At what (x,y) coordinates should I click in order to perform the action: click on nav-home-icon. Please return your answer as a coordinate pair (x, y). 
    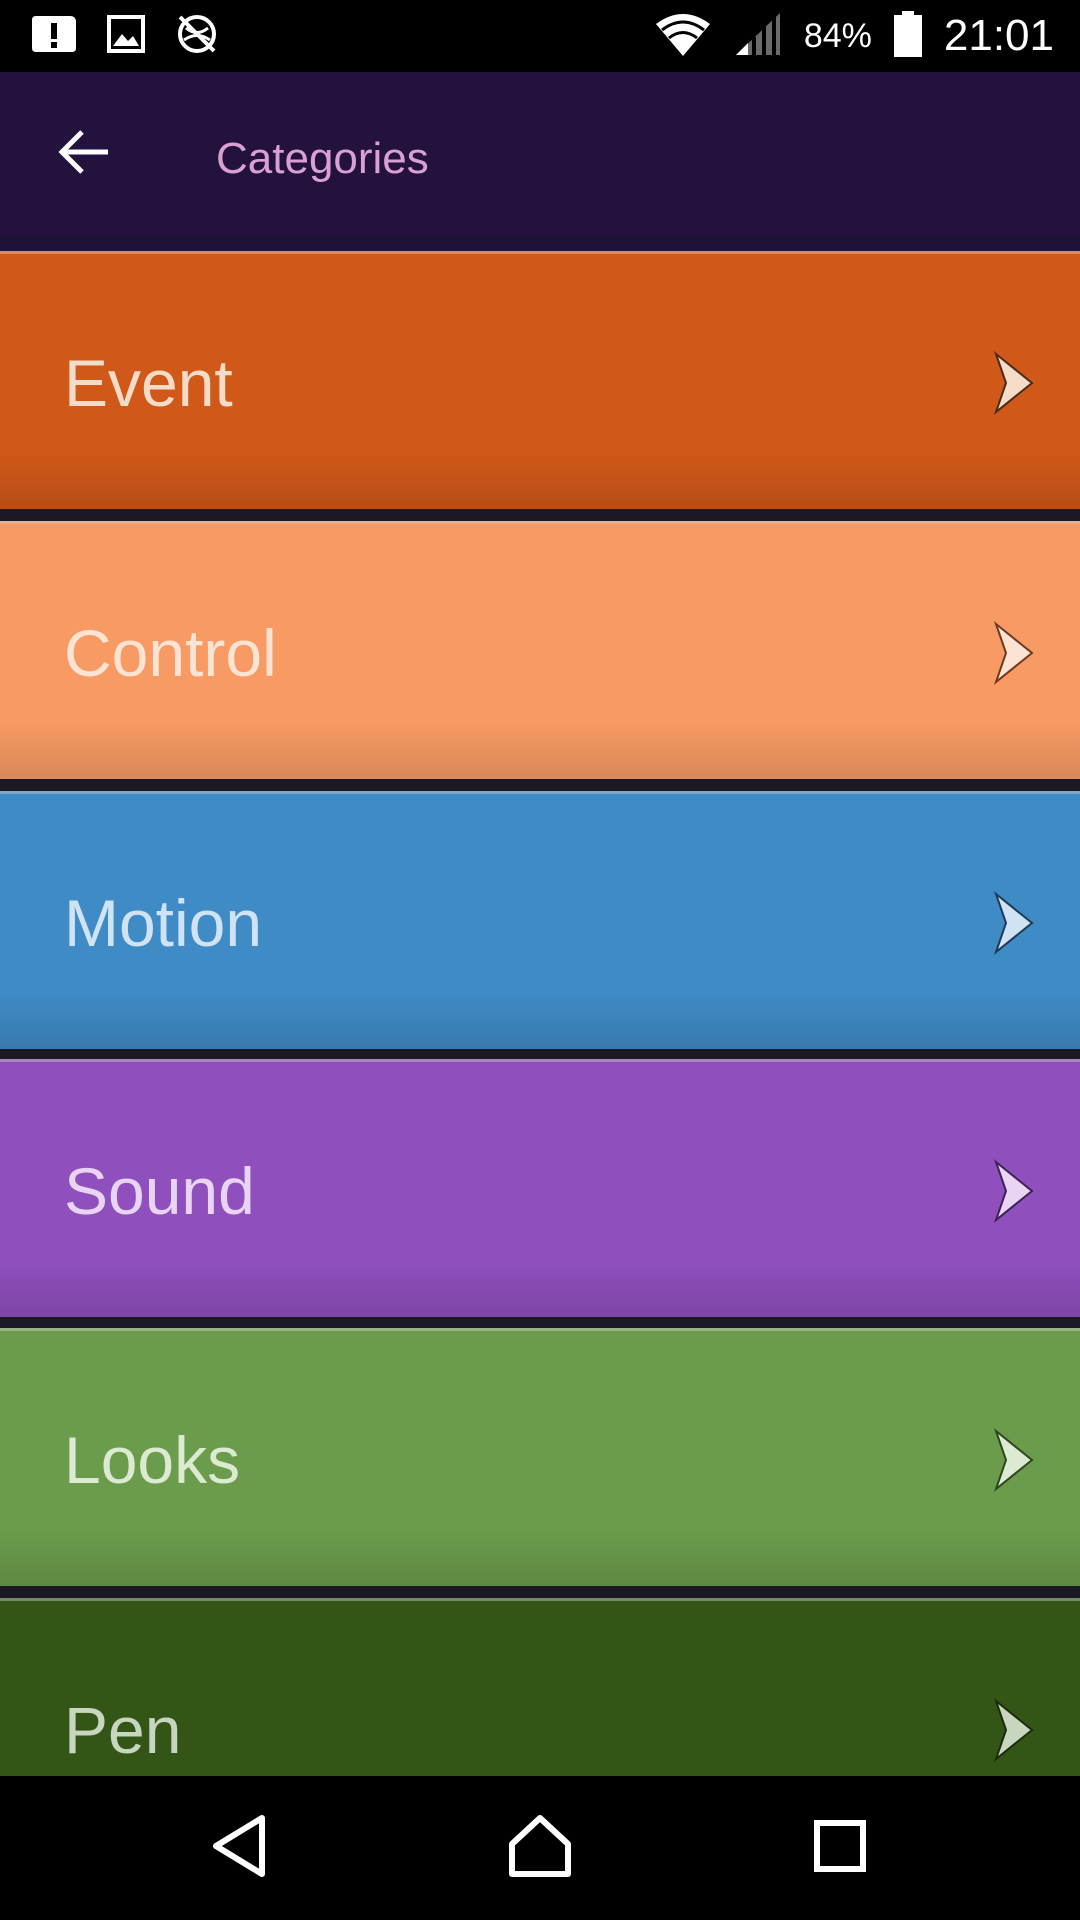
    Looking at the image, I should click on (540, 1848).